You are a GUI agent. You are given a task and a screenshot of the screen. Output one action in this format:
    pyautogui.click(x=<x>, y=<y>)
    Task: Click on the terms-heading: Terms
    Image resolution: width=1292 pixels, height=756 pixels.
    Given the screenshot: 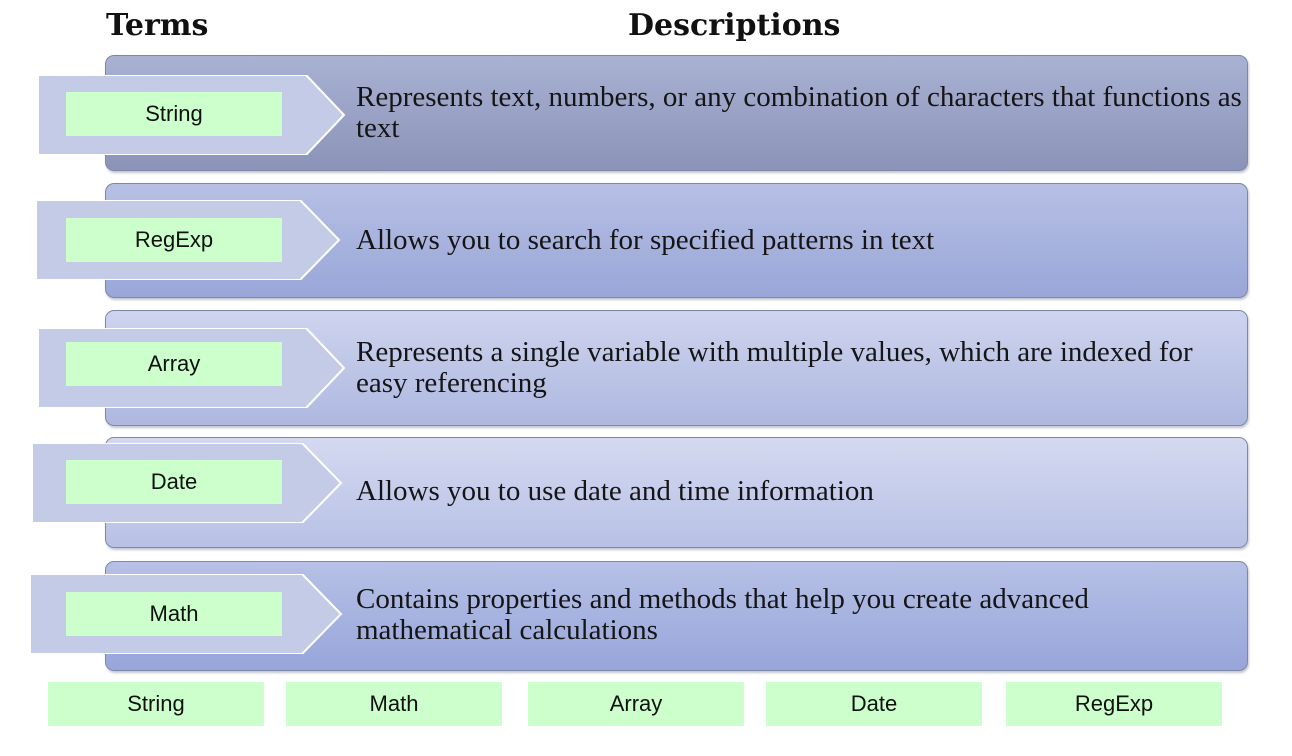 What is the action you would take?
    pyautogui.click(x=157, y=25)
    